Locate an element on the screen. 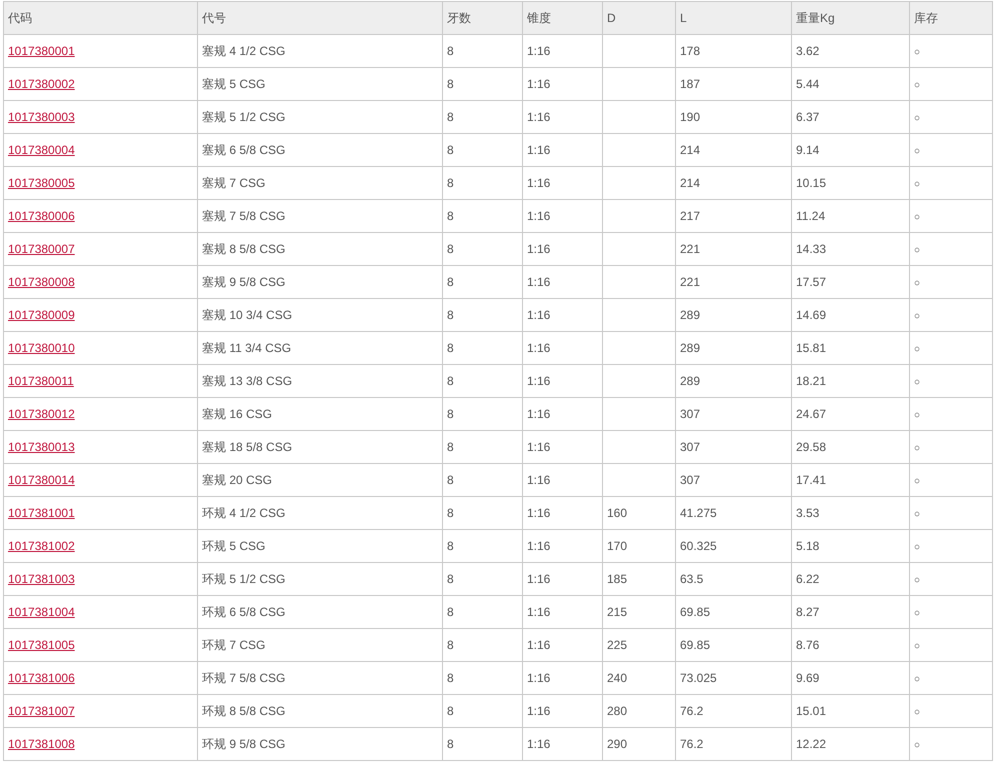  product-code-link: 1017380014 is located at coordinates (41, 480).